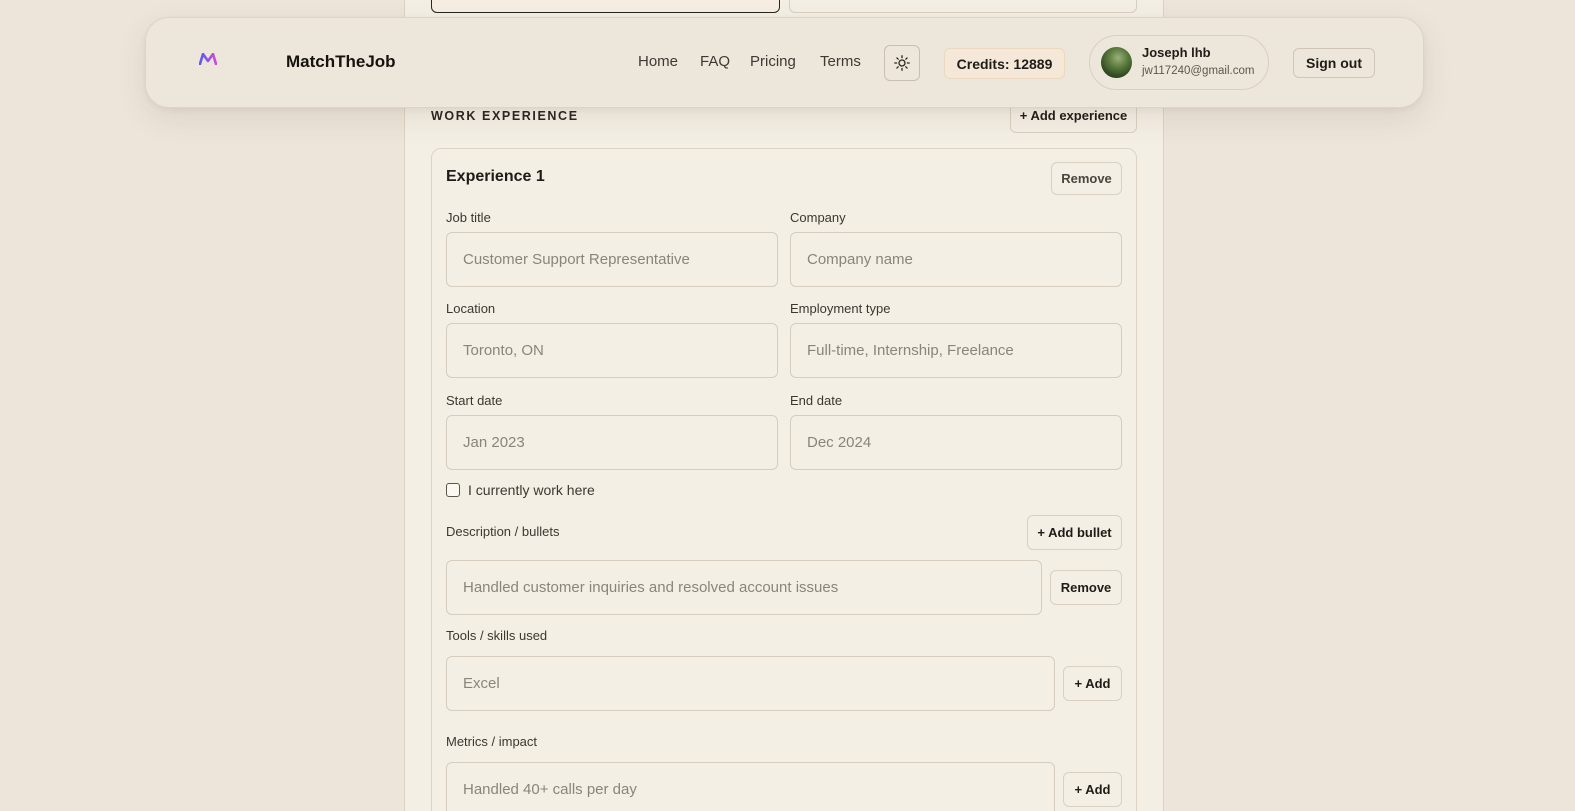 The image size is (1575, 811). What do you see at coordinates (605, 6) in the screenshot?
I see `previous-field-focused` at bounding box center [605, 6].